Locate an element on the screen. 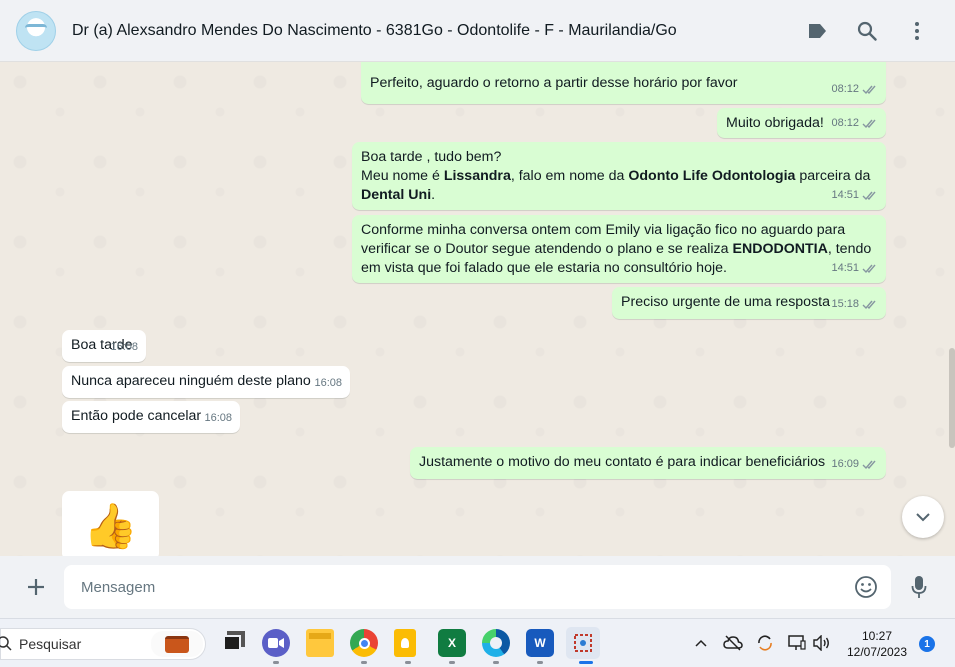 The image size is (955, 667). display-network-icon is located at coordinates (797, 643).